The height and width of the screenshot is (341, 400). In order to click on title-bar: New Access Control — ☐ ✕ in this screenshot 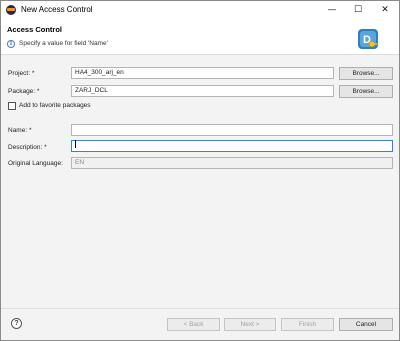, I will do `click(200, 10)`.